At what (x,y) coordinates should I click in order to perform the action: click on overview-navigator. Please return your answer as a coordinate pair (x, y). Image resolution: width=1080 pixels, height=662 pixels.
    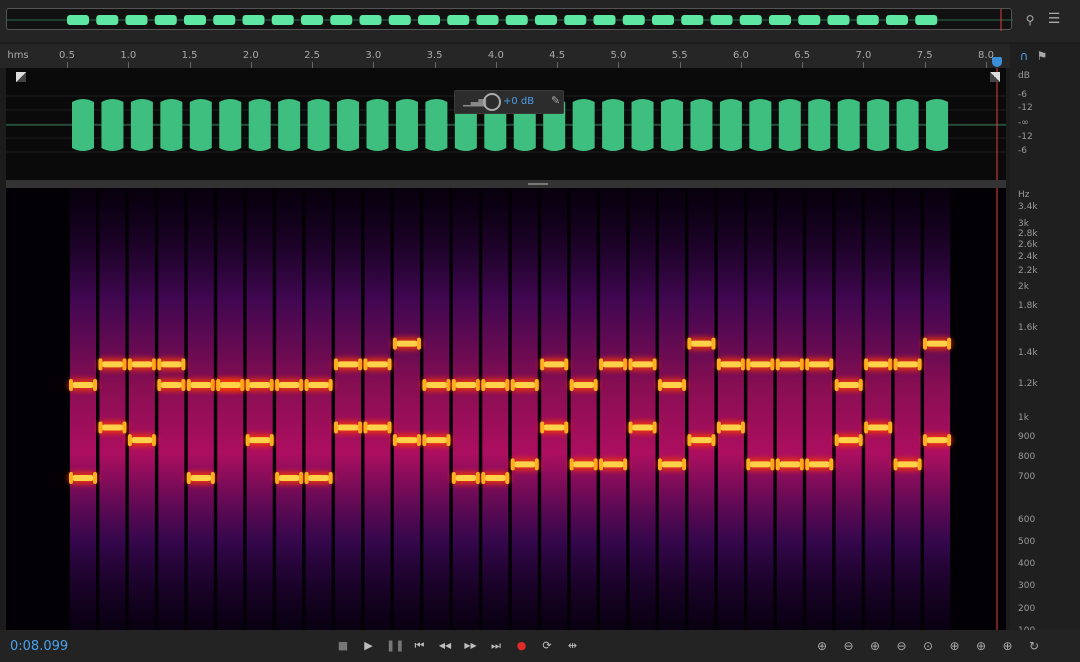
    Looking at the image, I should click on (509, 19).